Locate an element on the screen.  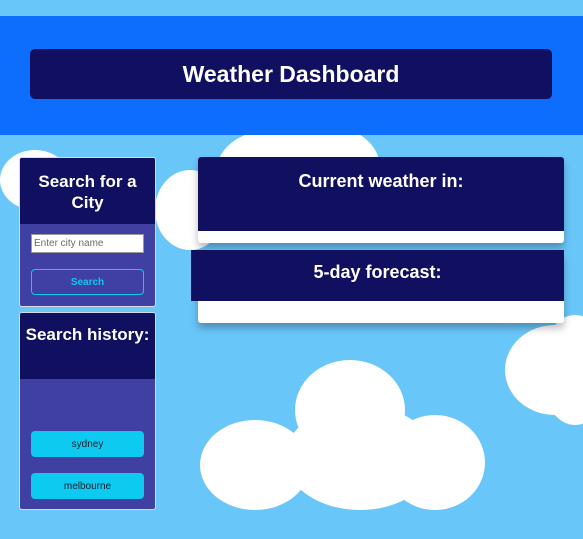
current-weather-title: Current weather in: is located at coordinates (381, 194).